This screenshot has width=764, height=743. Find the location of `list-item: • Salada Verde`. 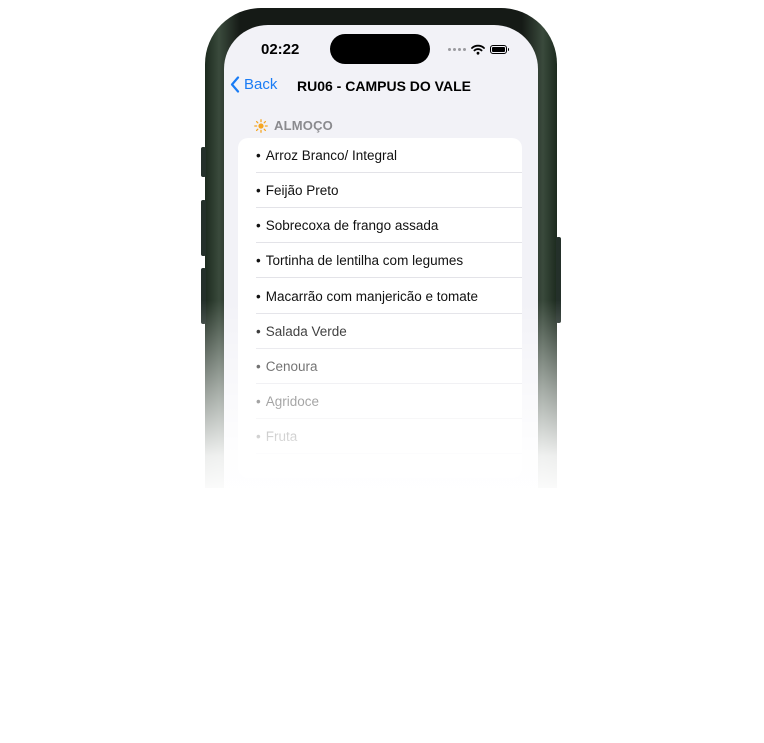

list-item: • Salada Verde is located at coordinates (389, 331).